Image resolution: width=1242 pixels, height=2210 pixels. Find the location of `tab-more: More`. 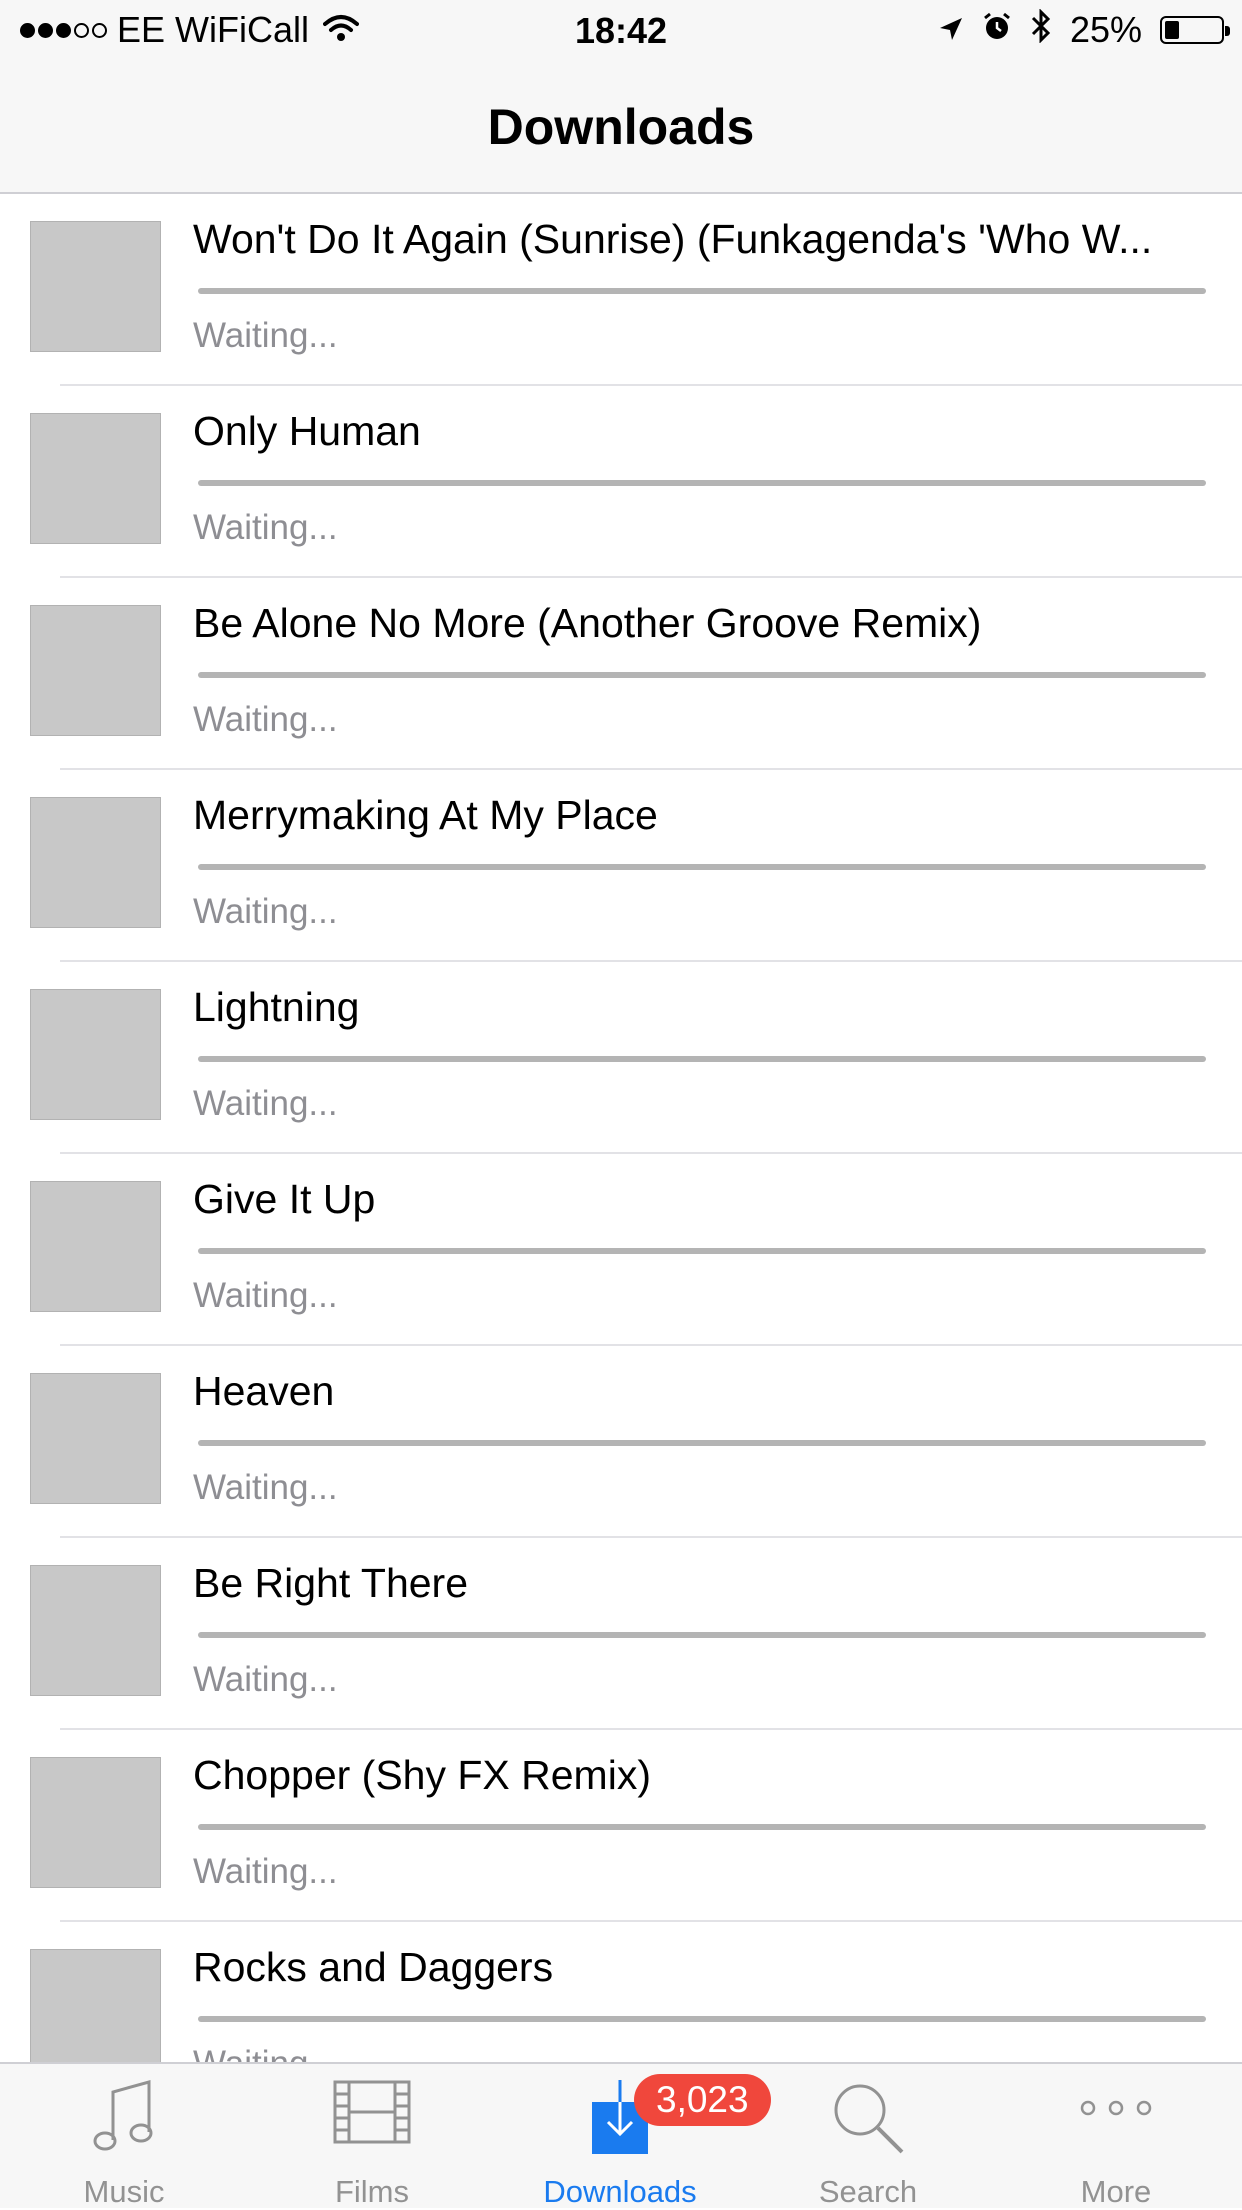

tab-more: More is located at coordinates (1116, 2137).